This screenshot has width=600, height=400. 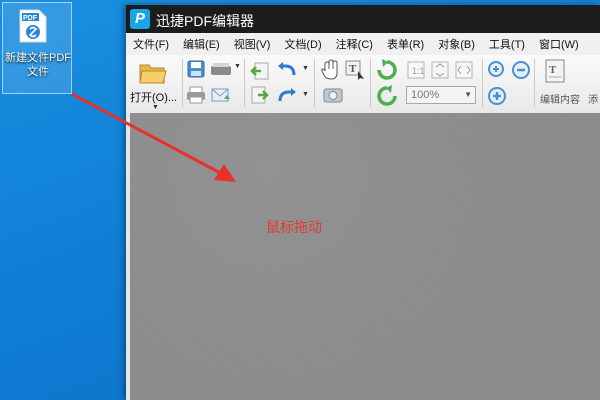 I want to click on pdf-badge: PDF, so click(x=30, y=18).